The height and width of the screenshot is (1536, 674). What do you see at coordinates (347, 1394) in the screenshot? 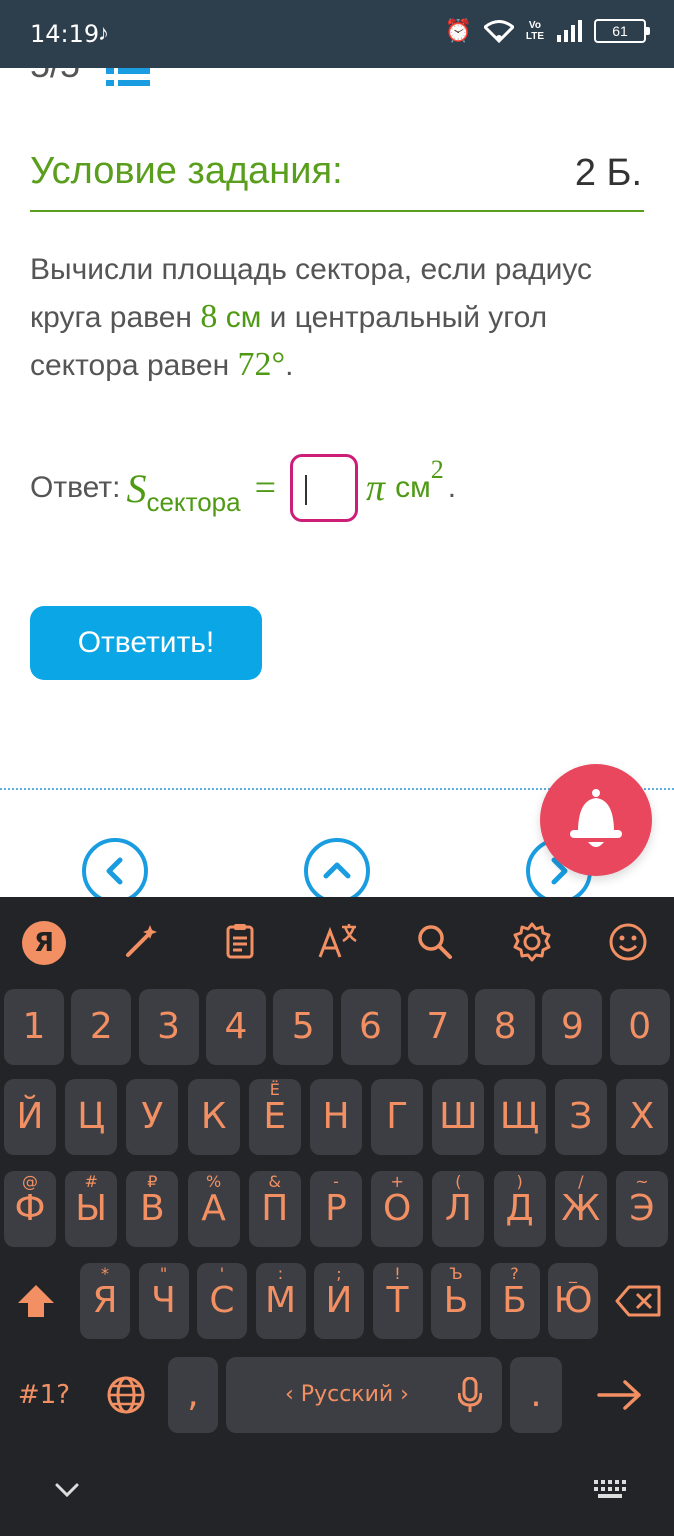
I see `space-key-label: ‹ Русский ›` at bounding box center [347, 1394].